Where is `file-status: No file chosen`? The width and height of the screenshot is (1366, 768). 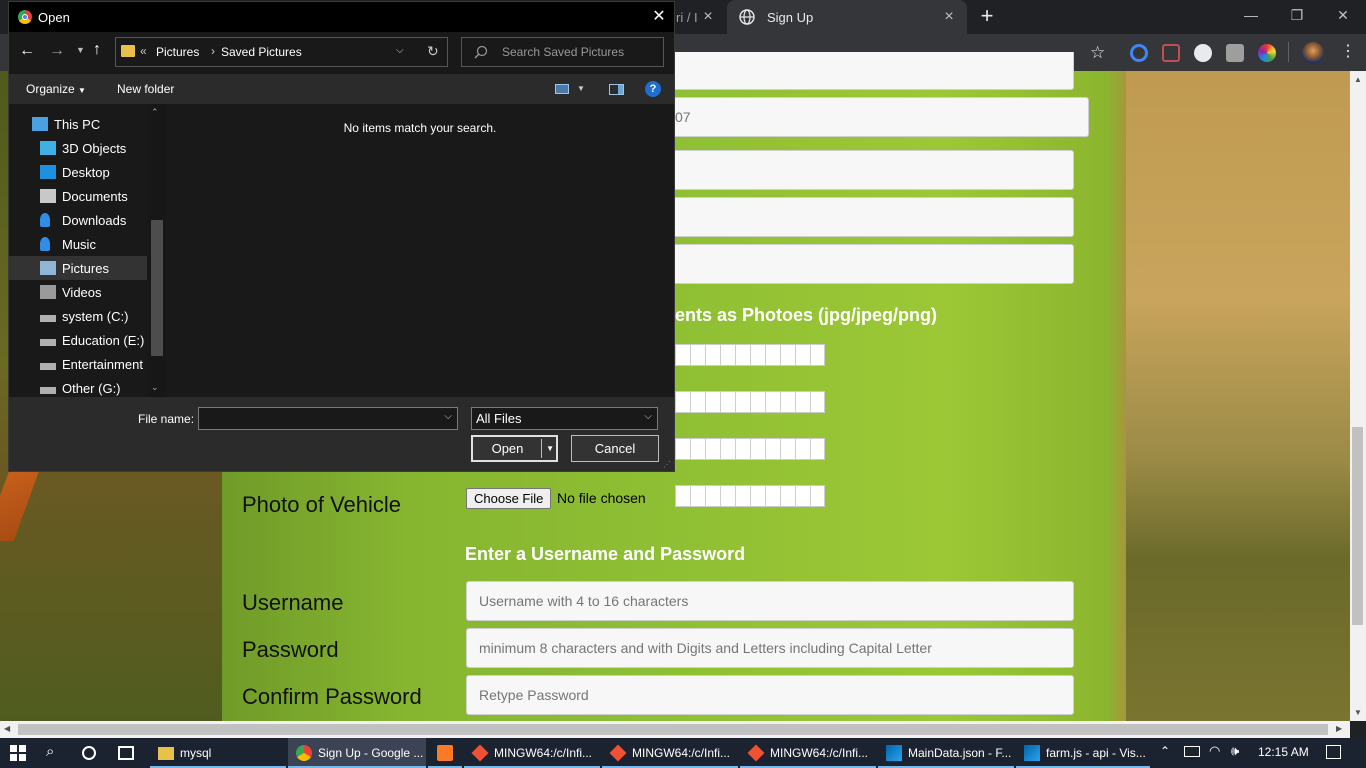
file-status: No file chosen is located at coordinates (601, 498).